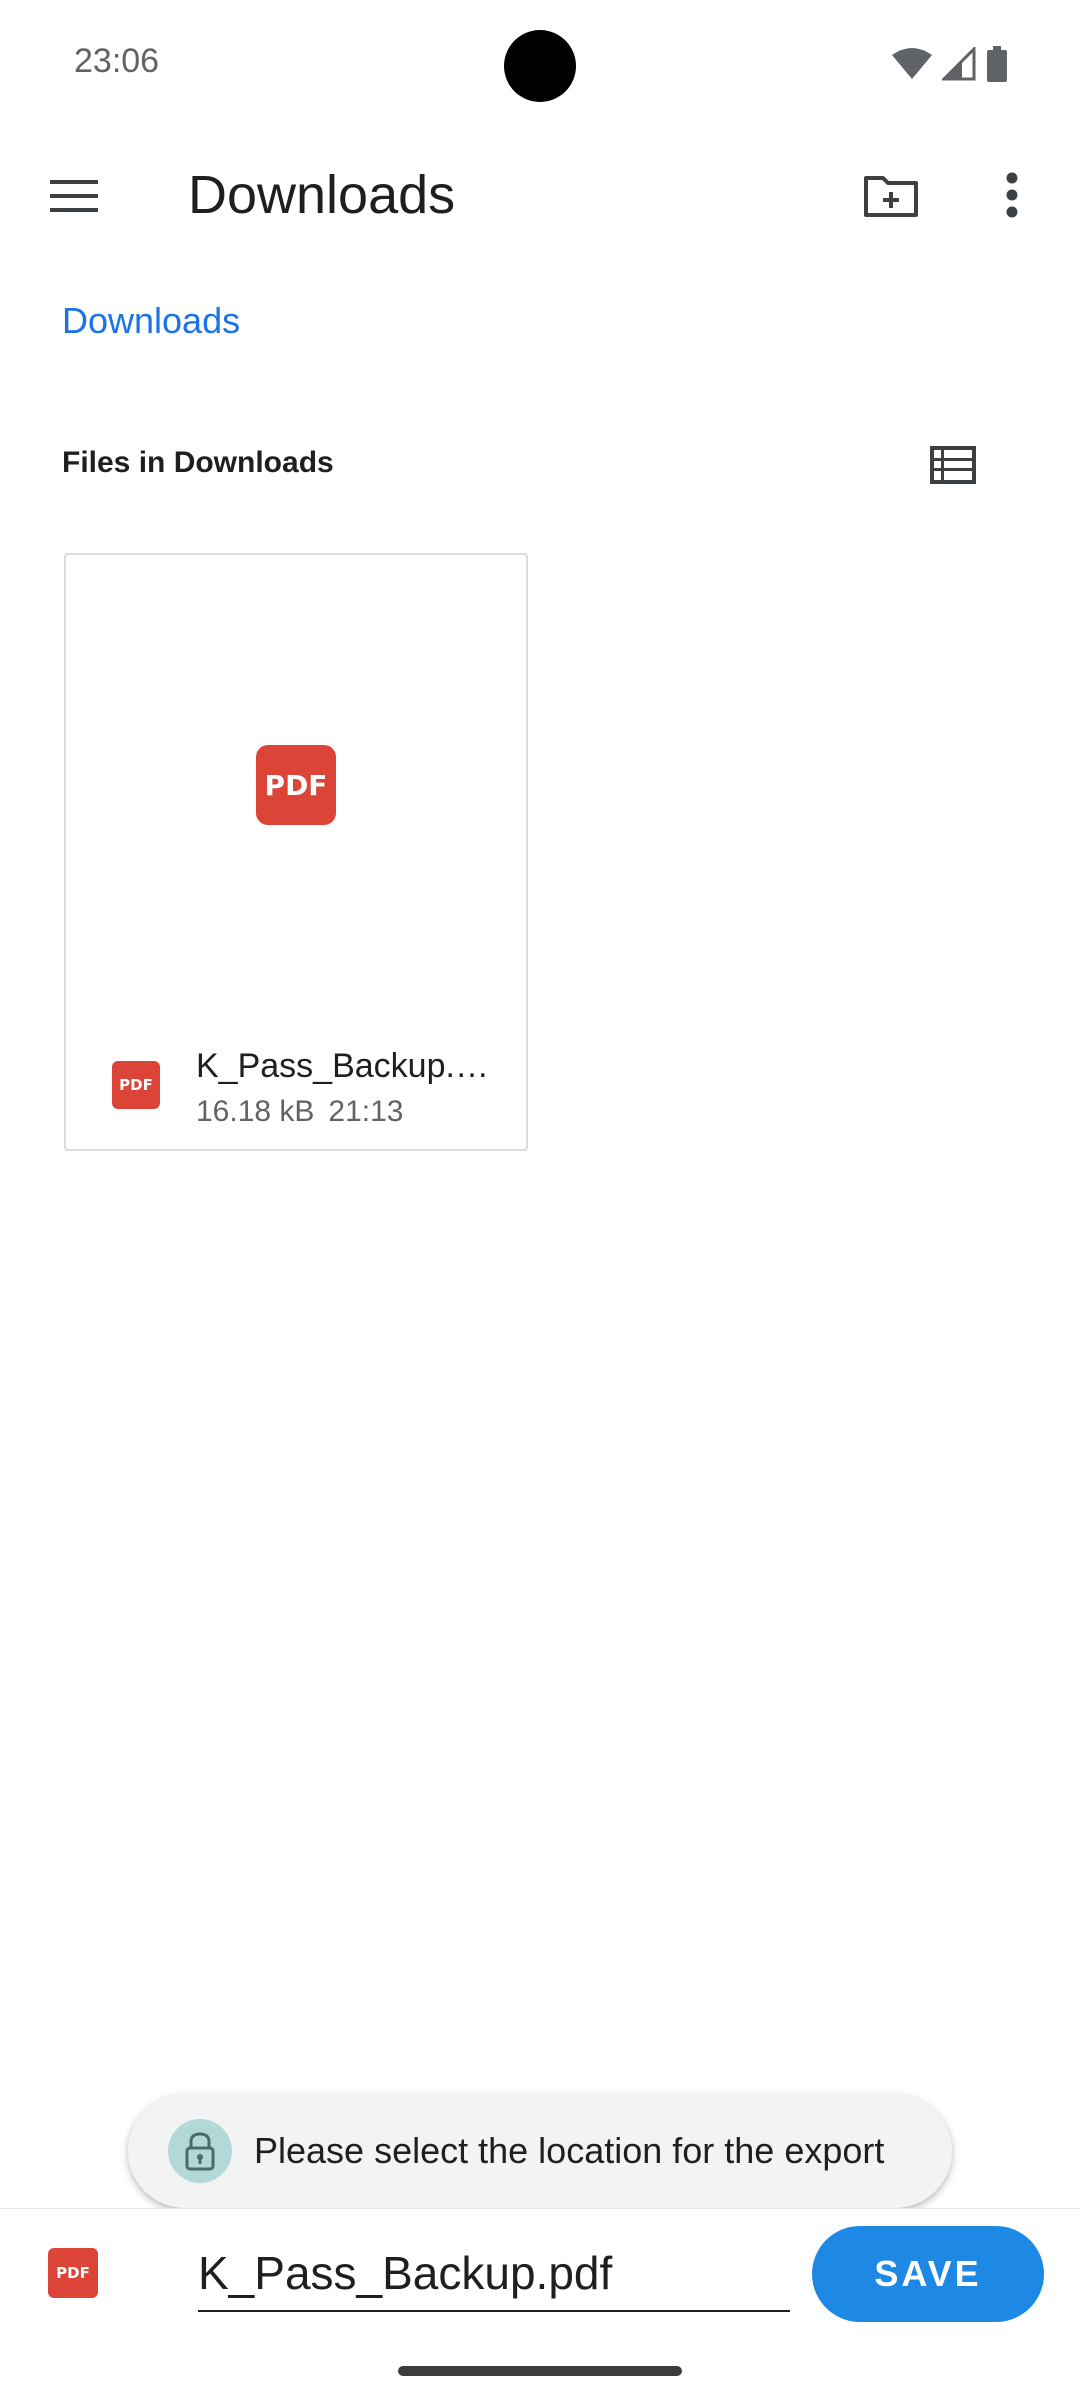 Image resolution: width=1080 pixels, height=2400 pixels. What do you see at coordinates (73, 2273) in the screenshot?
I see `pdf-file-type-icon: PDF` at bounding box center [73, 2273].